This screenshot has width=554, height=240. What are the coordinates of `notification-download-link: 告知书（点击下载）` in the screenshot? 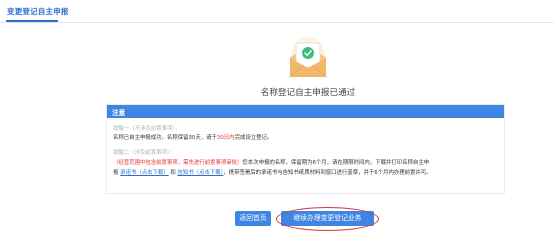 It's located at (201, 173).